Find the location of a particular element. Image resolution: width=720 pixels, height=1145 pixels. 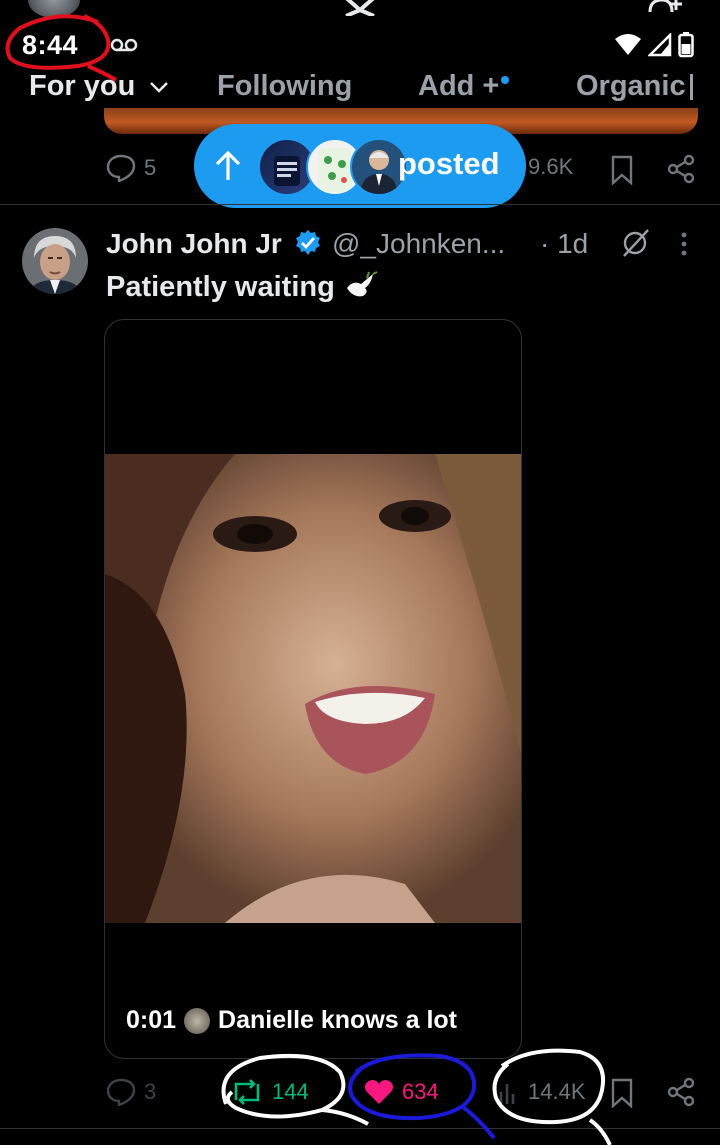

repost-icon is located at coordinates (247, 1092).